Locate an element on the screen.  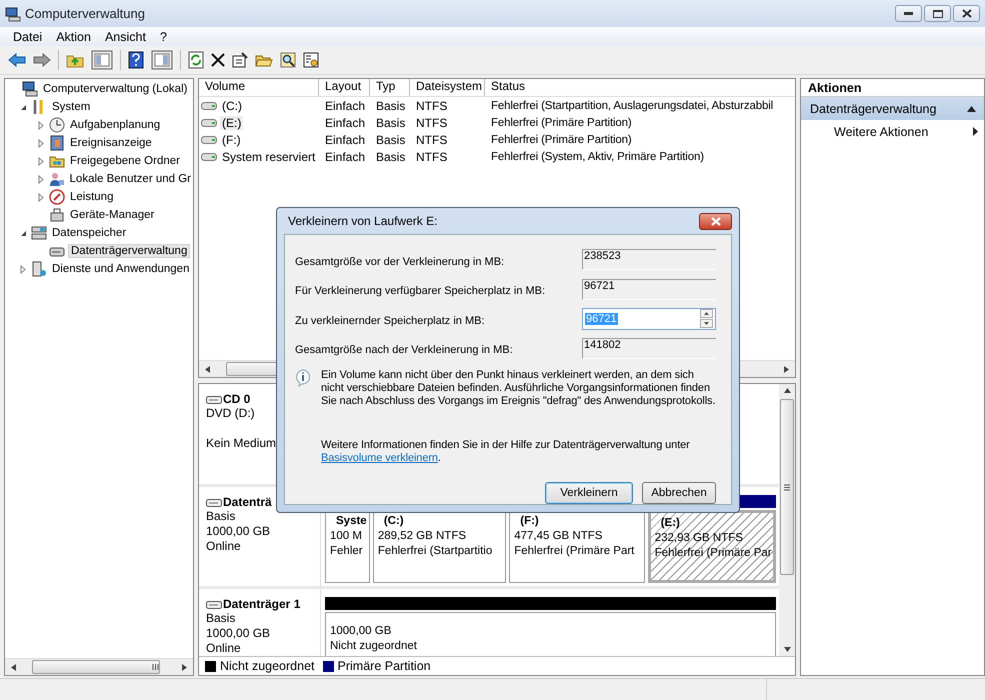
tree-item: Freigegebene Ordner is located at coordinates (125, 161).